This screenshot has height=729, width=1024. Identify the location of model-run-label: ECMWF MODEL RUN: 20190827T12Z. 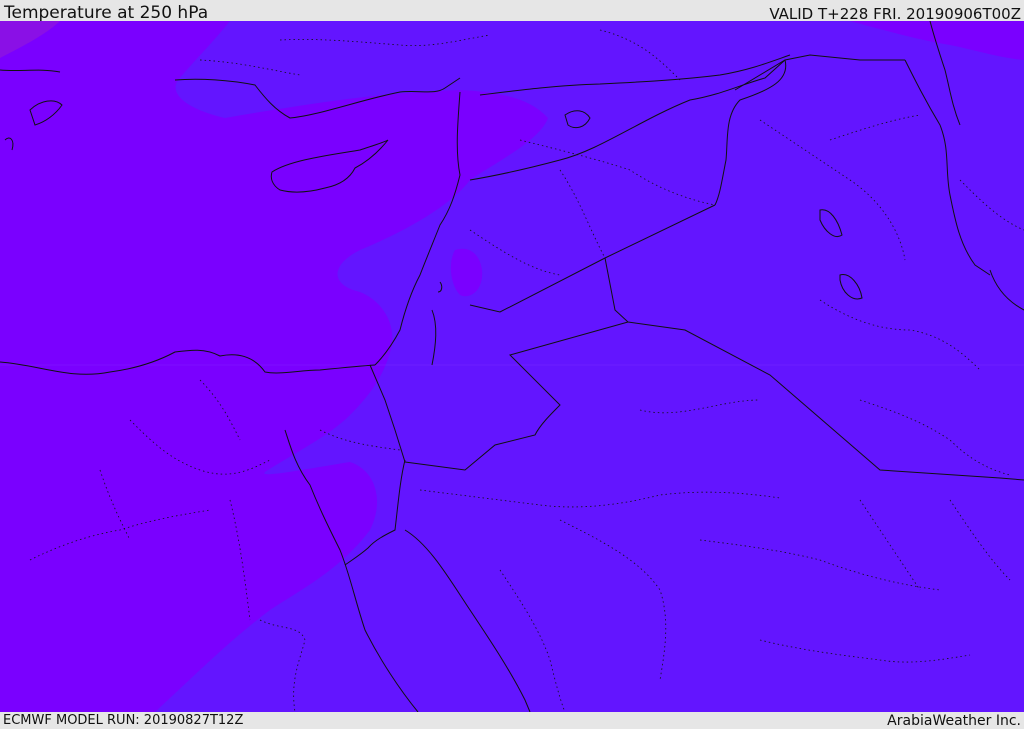
(123, 720).